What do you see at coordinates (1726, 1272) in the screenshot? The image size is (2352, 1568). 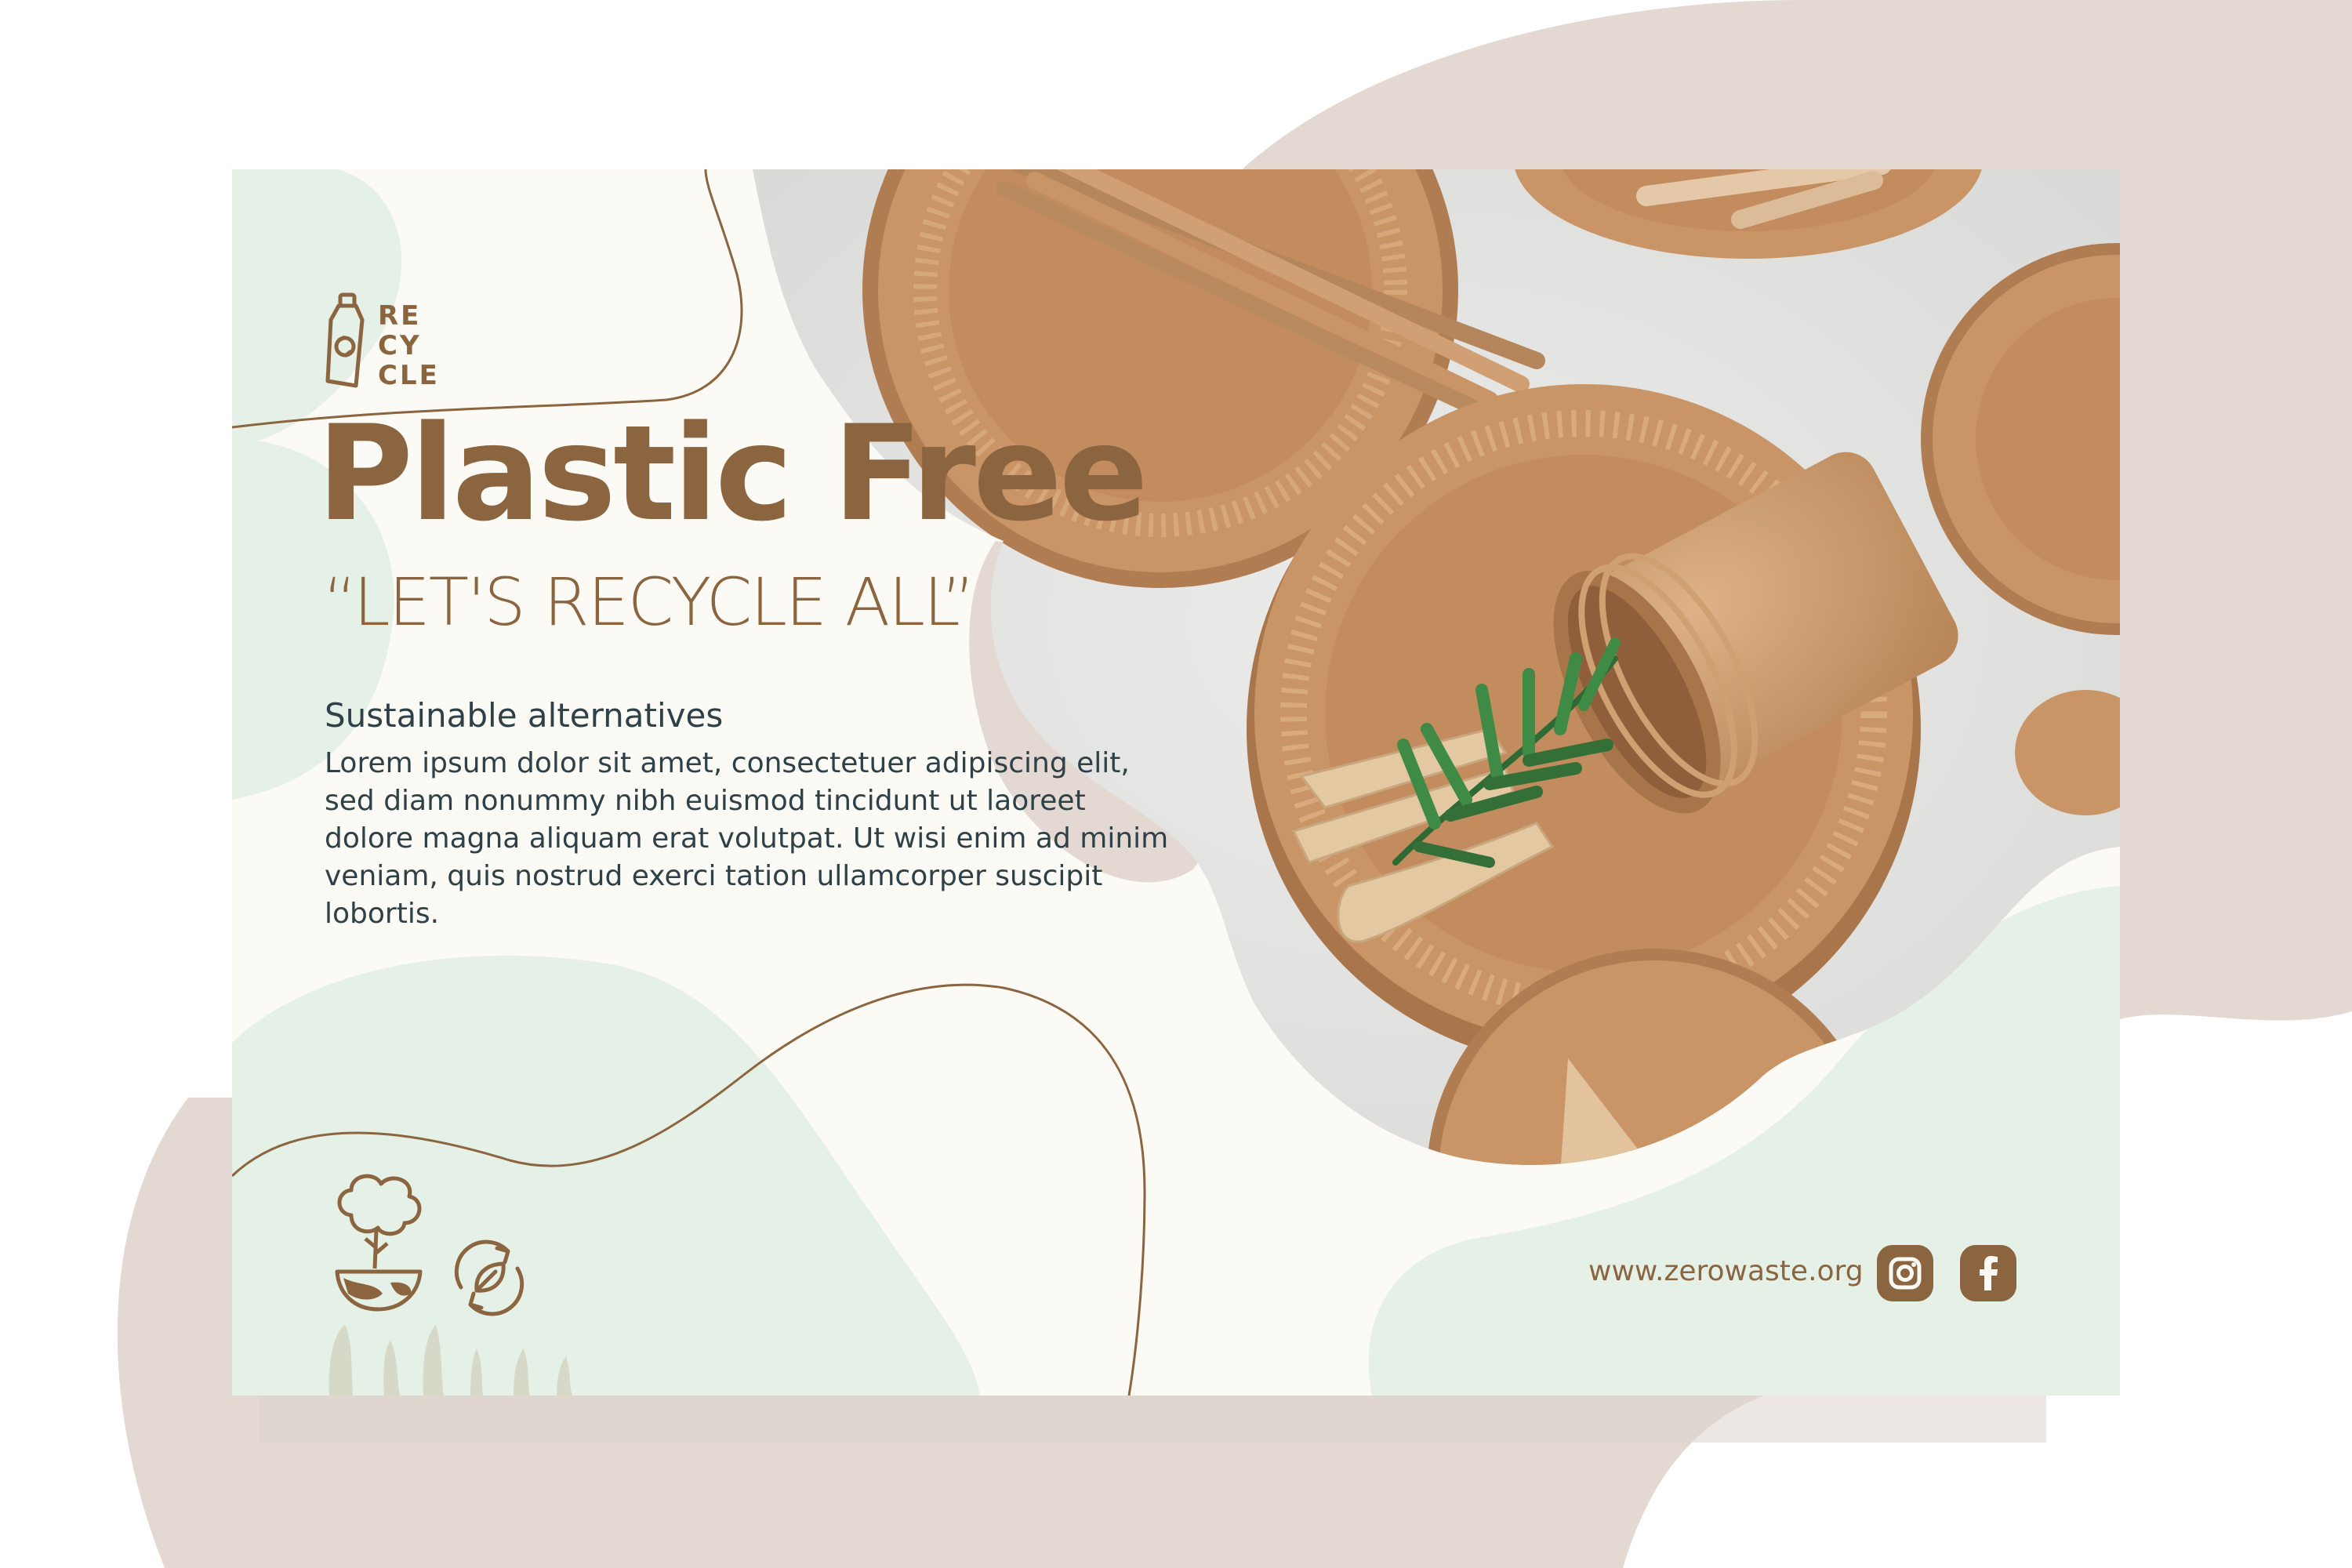 I see `website-link: www.zerowaste.org` at bounding box center [1726, 1272].